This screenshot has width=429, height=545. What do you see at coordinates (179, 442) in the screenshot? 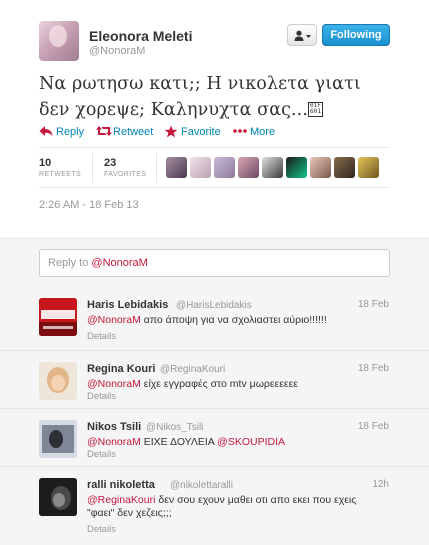
I see `reply-text-content: ΕΙΧΕ ΔΟΥΛΕΙΑ` at bounding box center [179, 442].